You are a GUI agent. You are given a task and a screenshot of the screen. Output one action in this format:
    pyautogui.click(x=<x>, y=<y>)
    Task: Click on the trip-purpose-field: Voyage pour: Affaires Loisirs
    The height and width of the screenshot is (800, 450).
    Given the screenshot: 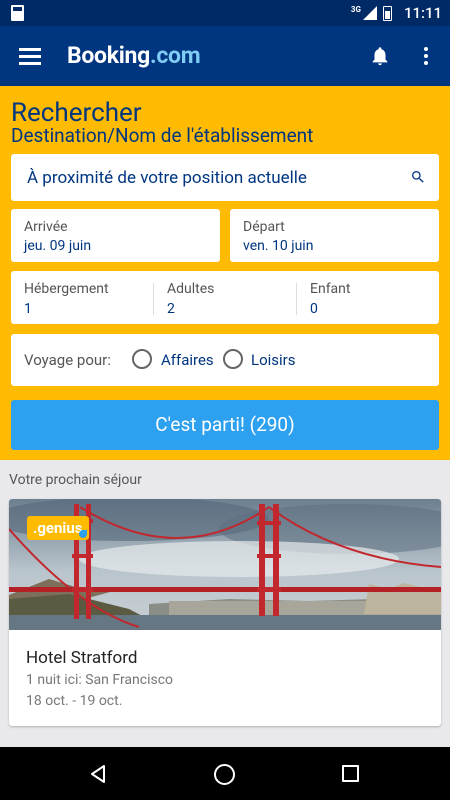 What is the action you would take?
    pyautogui.click(x=225, y=360)
    